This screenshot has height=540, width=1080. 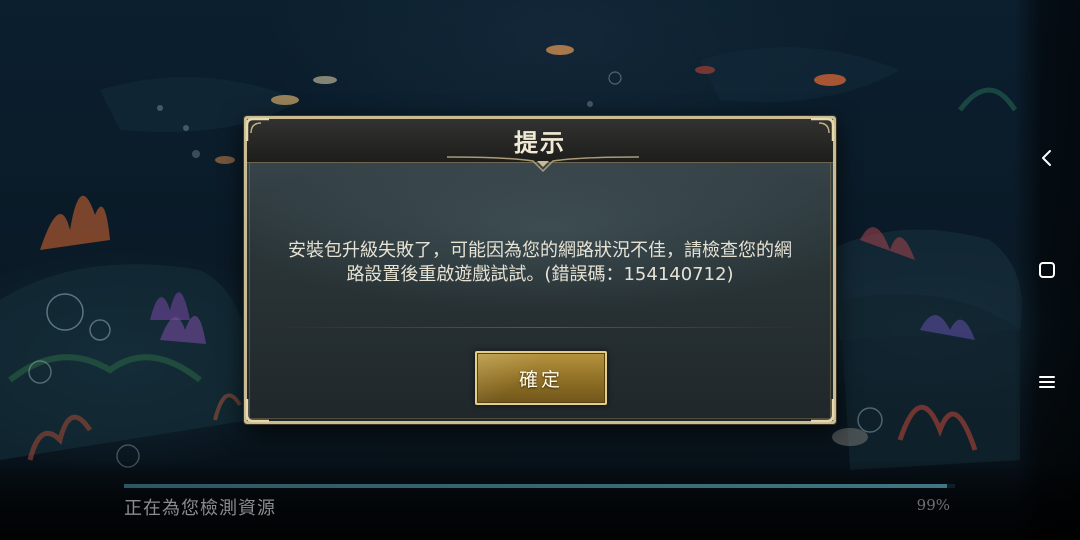 I want to click on loading-progress-bar, so click(x=539, y=486).